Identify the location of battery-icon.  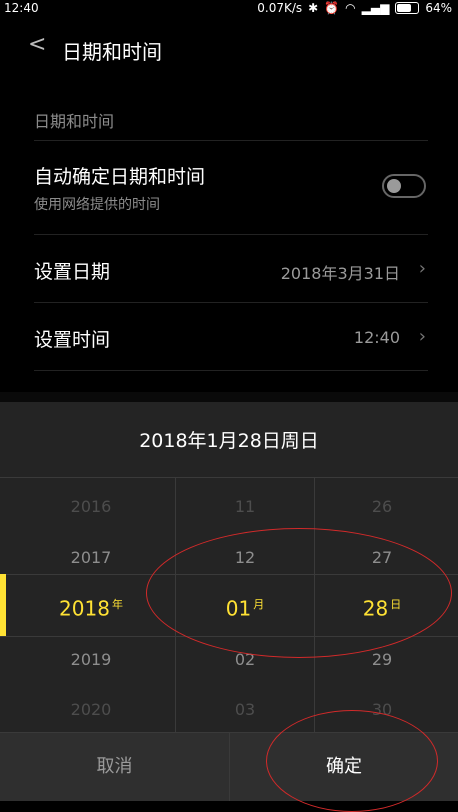
(407, 8).